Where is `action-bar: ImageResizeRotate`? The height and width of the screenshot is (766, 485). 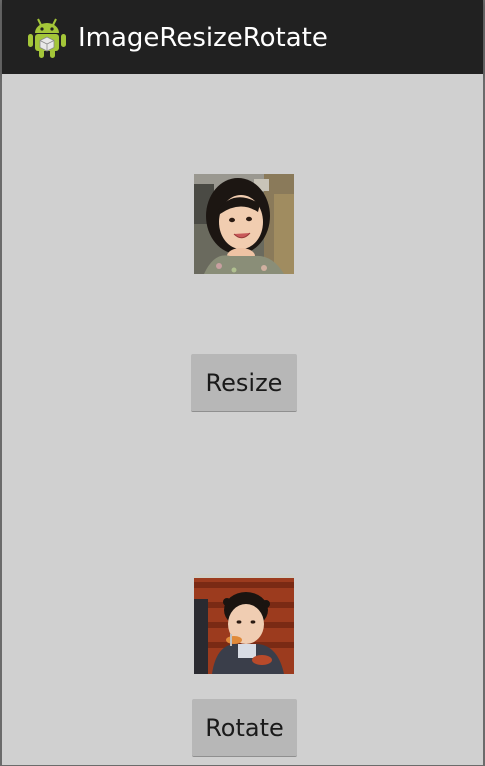 action-bar: ImageResizeRotate is located at coordinates (242, 37).